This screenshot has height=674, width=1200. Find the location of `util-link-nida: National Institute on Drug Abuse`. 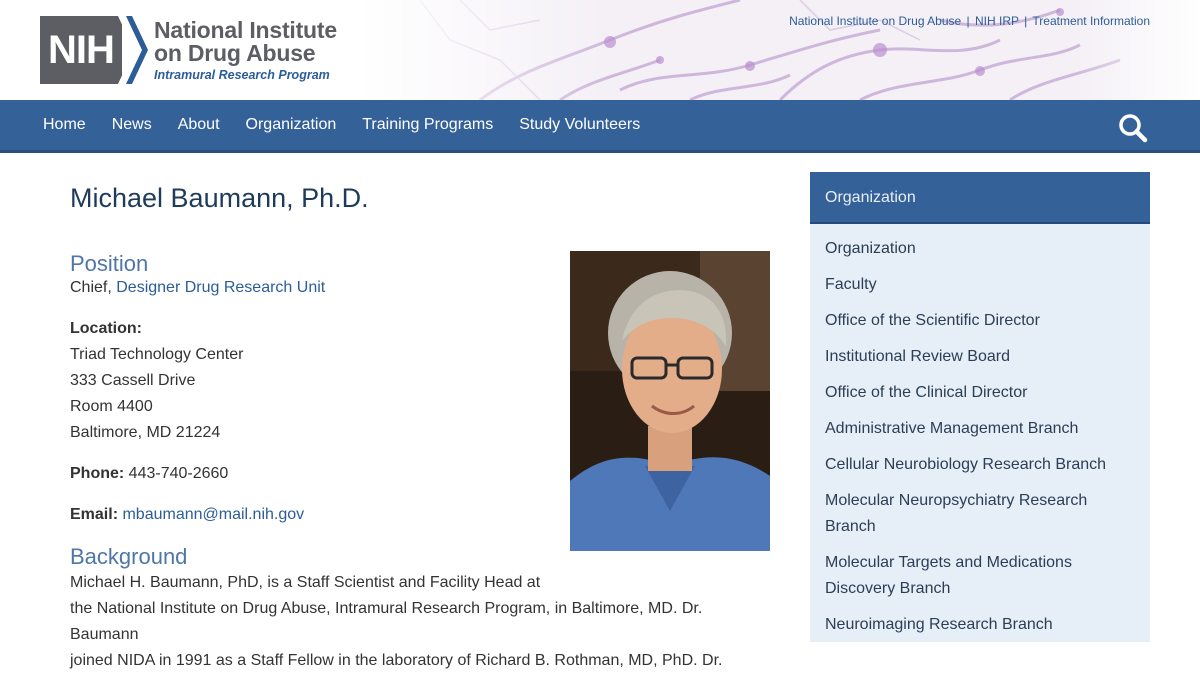

util-link-nida: National Institute on Drug Abuse is located at coordinates (875, 21).